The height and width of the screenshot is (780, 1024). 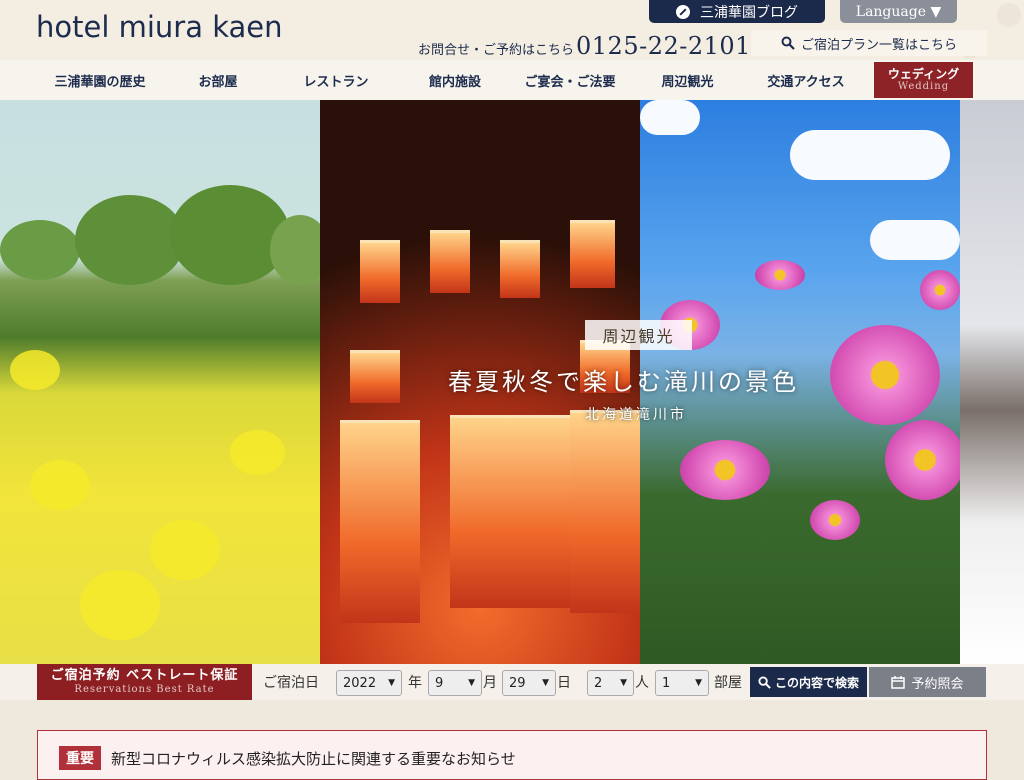 I want to click on people-value: 2, so click(x=598, y=683).